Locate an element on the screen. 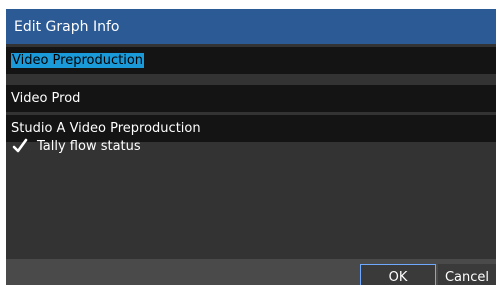 The image size is (497, 285). cancel-button-label: Cancel is located at coordinates (467, 277).